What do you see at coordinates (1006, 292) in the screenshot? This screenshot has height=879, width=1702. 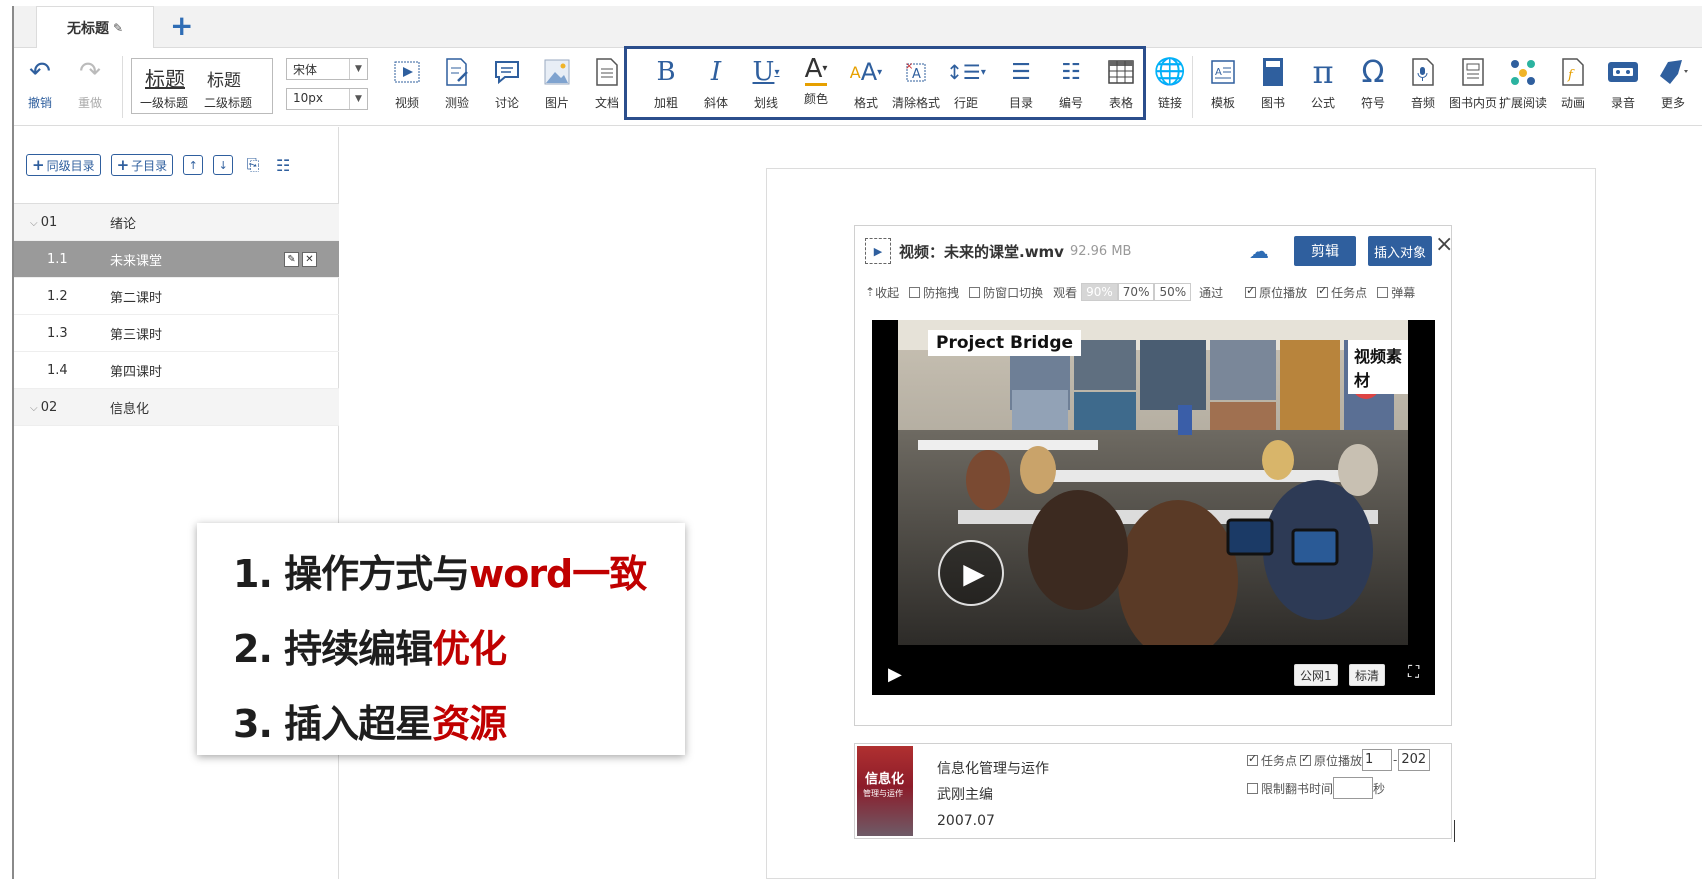 I see `anti-switch-checkbox: 防窗口切换` at bounding box center [1006, 292].